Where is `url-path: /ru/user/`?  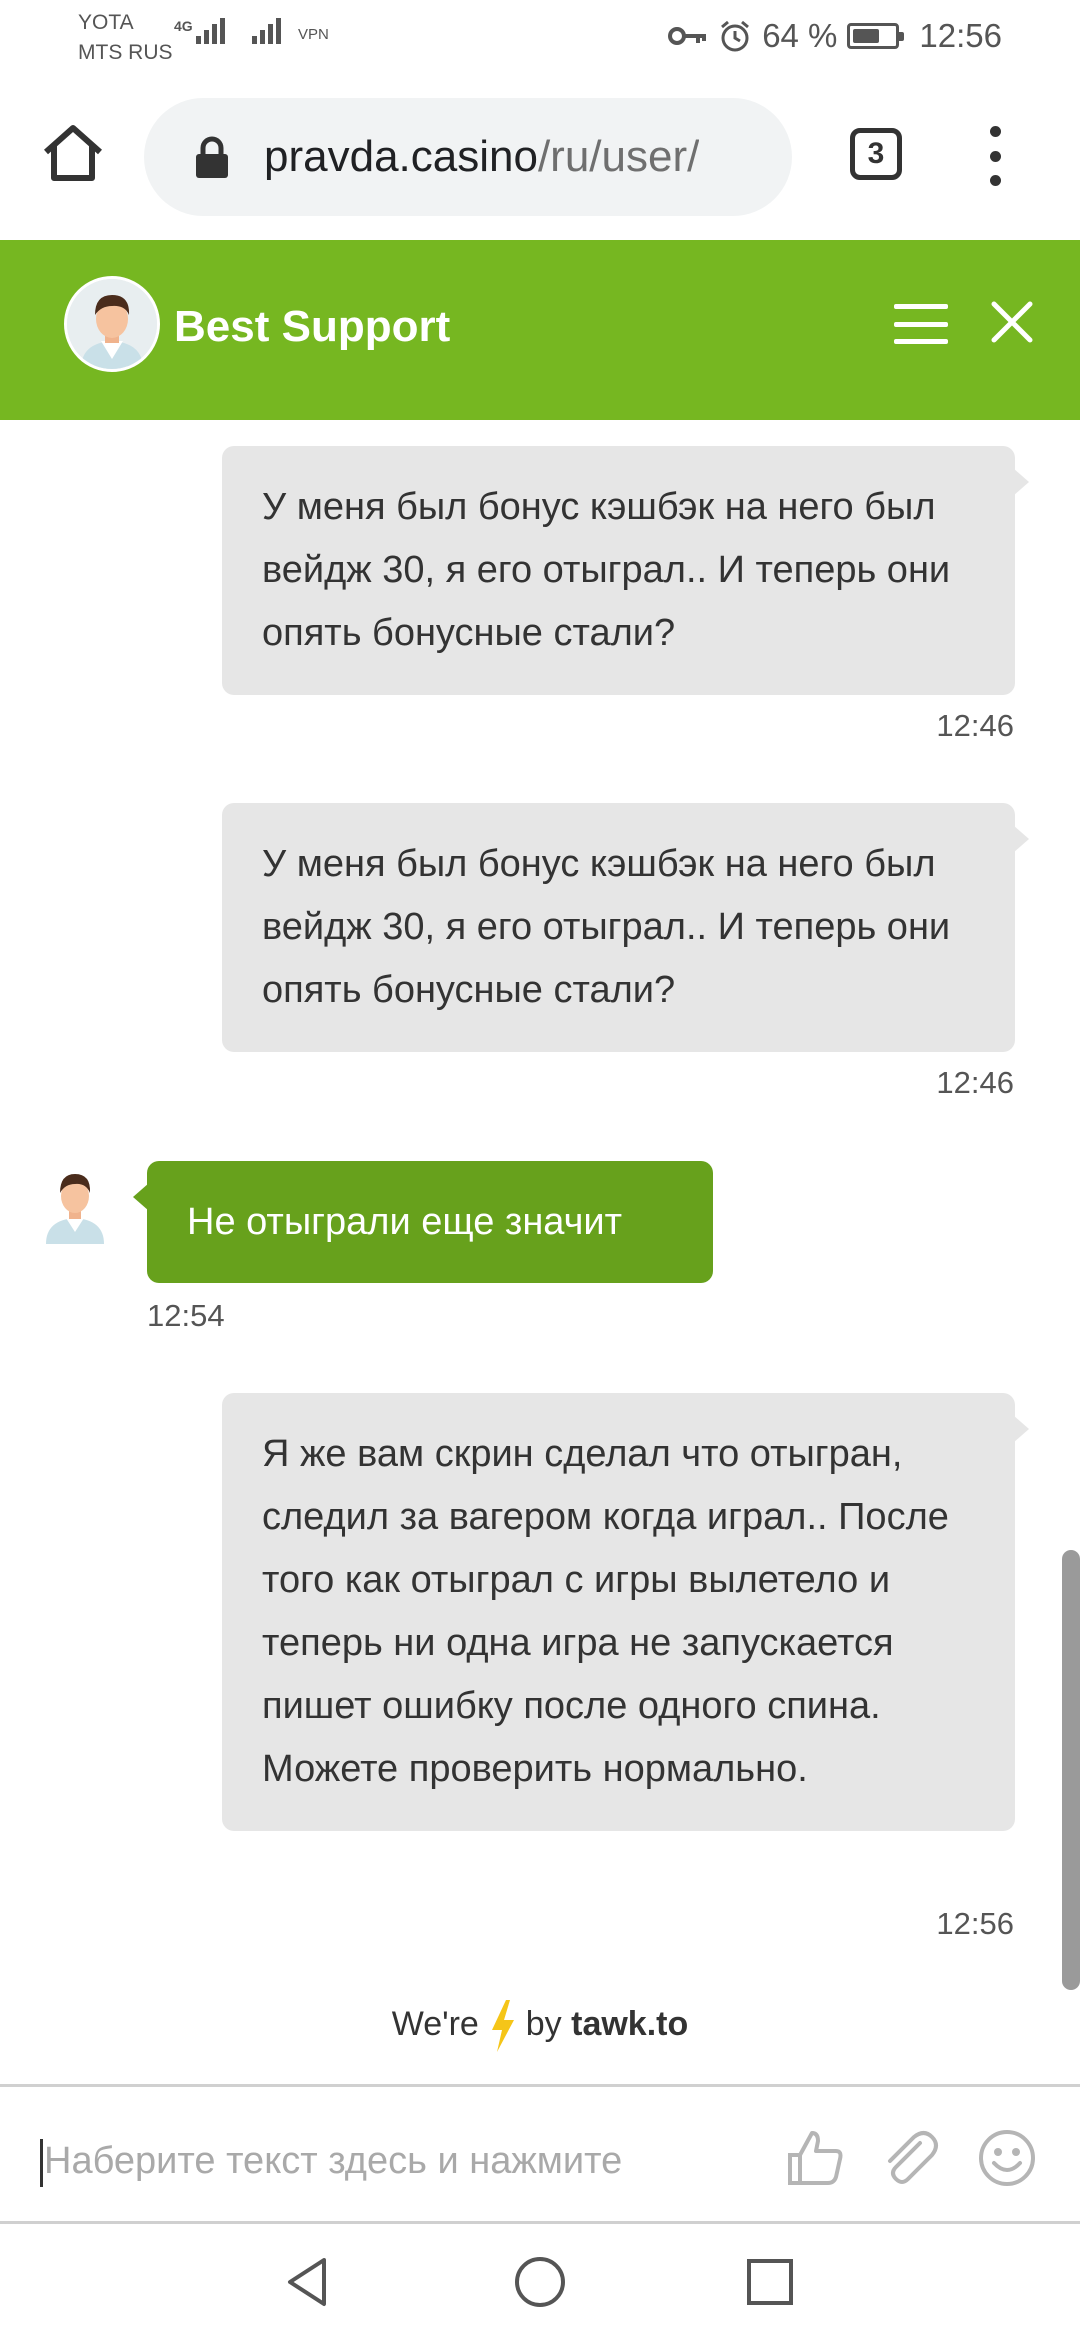 url-path: /ru/user/ is located at coordinates (618, 156).